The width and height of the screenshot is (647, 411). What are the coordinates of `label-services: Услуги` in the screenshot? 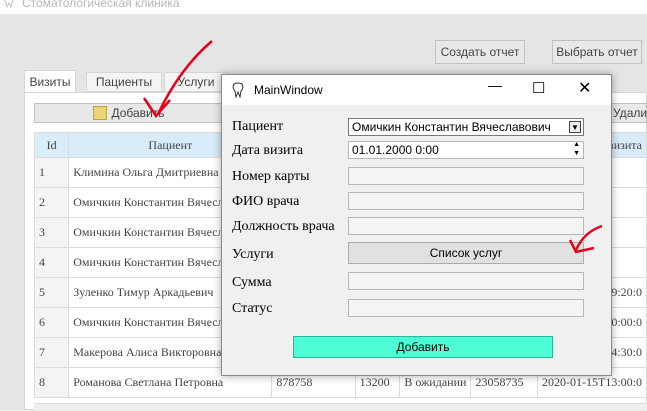 It's located at (253, 254).